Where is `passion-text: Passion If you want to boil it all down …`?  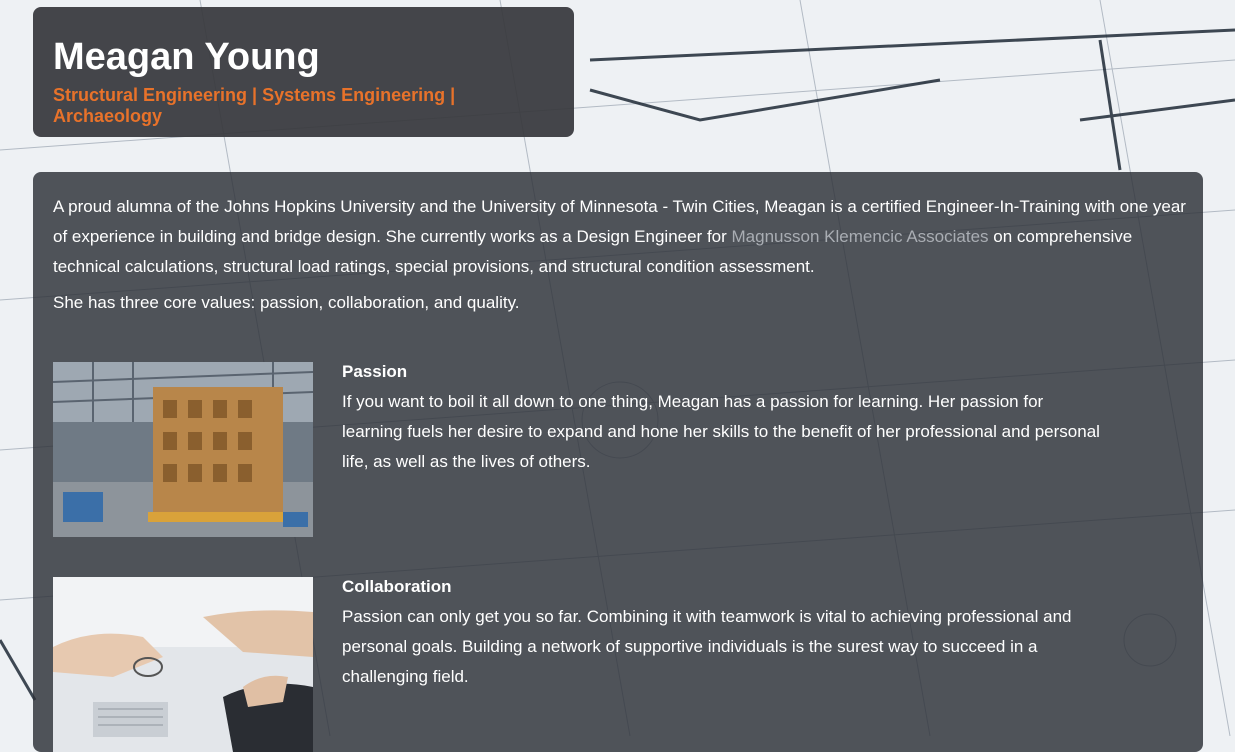 passion-text: Passion If you want to boil it all down … is located at coordinates (722, 419).